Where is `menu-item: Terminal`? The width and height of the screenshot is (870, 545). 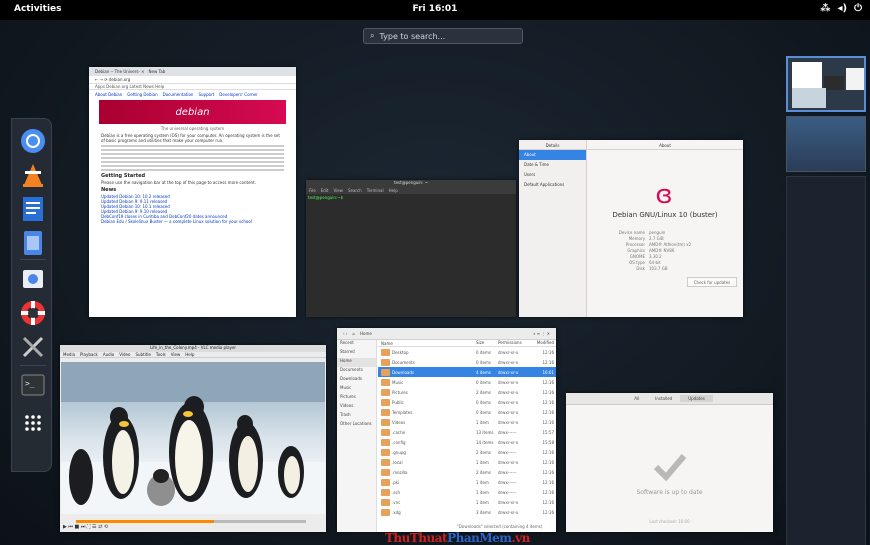 menu-item: Terminal is located at coordinates (375, 191).